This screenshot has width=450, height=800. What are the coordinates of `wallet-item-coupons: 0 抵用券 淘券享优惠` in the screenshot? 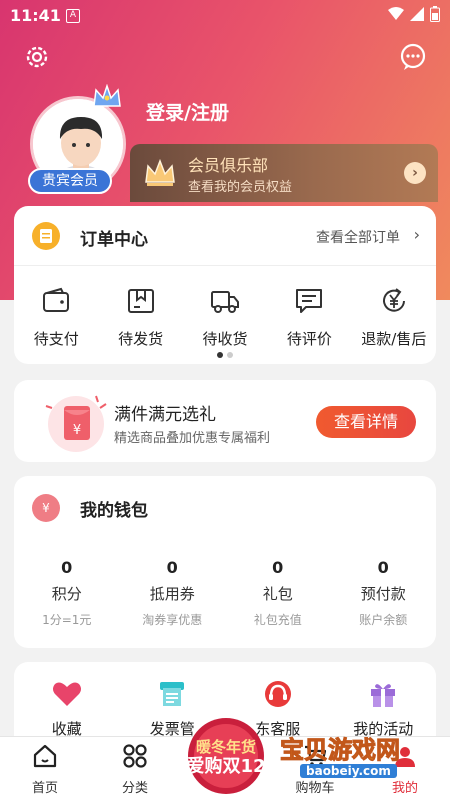 It's located at (173, 593).